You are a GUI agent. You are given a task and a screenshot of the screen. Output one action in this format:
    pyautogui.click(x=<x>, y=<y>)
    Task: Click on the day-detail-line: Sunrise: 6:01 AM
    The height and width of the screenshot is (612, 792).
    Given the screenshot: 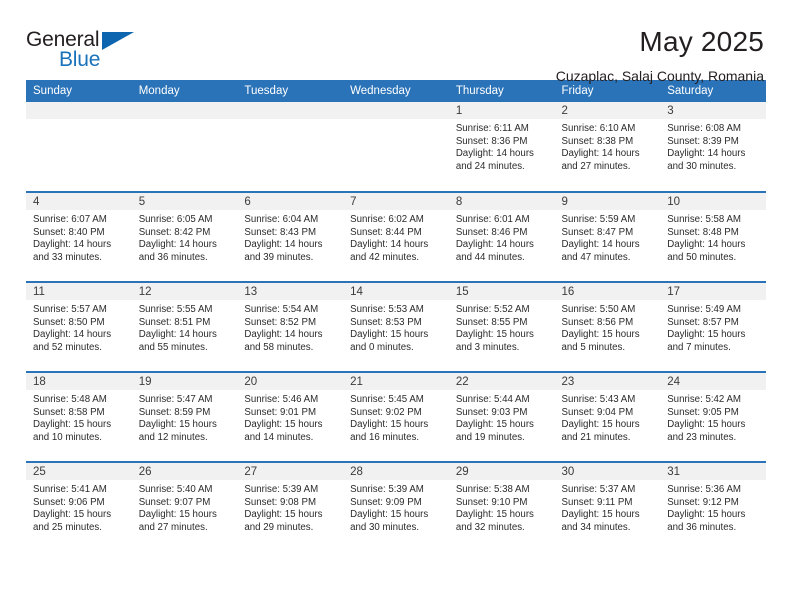 What is the action you would take?
    pyautogui.click(x=492, y=219)
    